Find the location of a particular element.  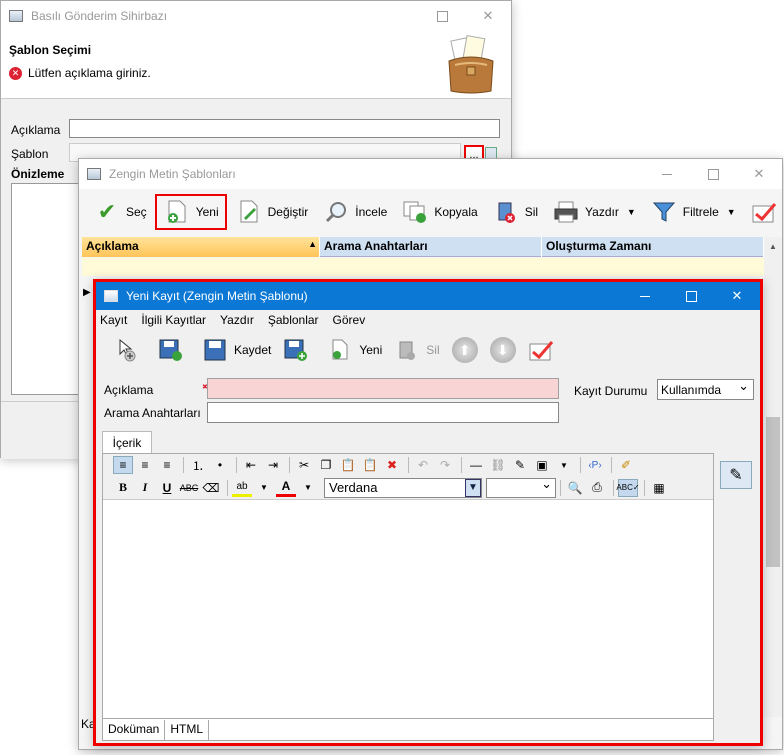

font-size-select is located at coordinates (521, 487).